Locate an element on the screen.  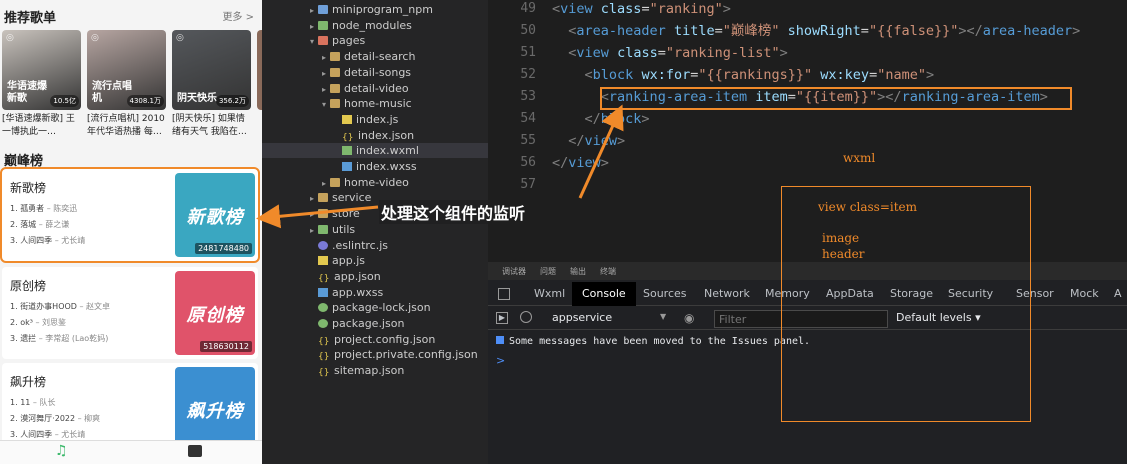
explorer-folder: ▸ detail-songs is located at coordinates (375, 72).